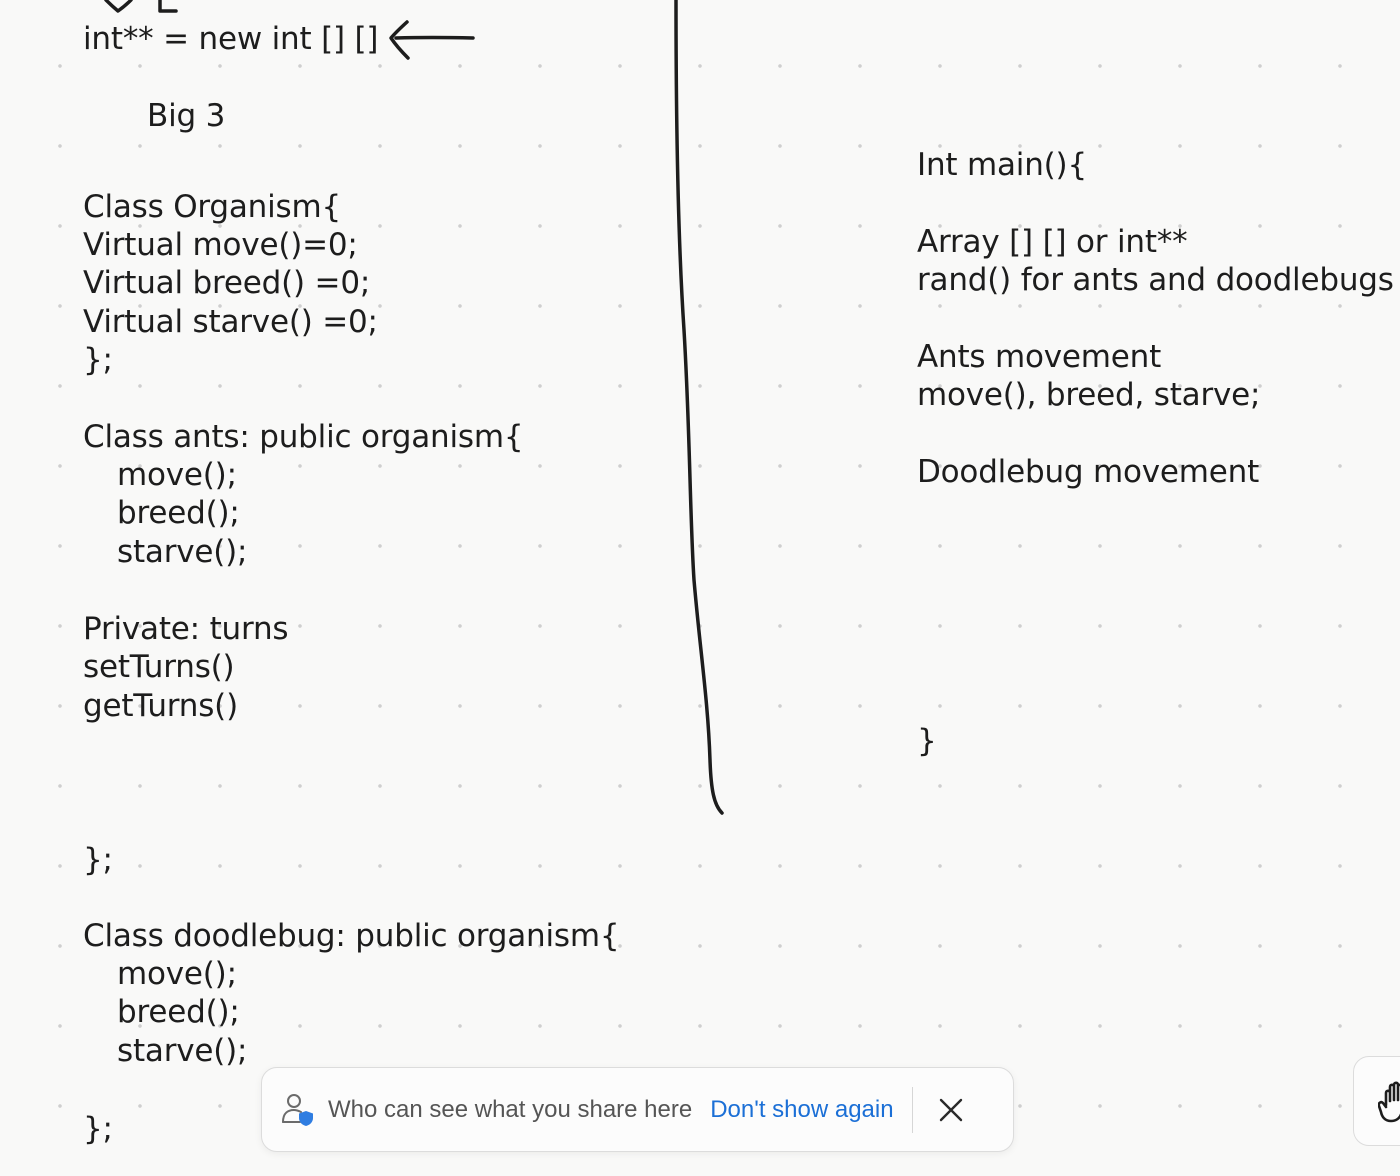 Image resolution: width=1400 pixels, height=1176 pixels. What do you see at coordinates (1002, 165) in the screenshot?
I see `note-int-main: Int main(){` at bounding box center [1002, 165].